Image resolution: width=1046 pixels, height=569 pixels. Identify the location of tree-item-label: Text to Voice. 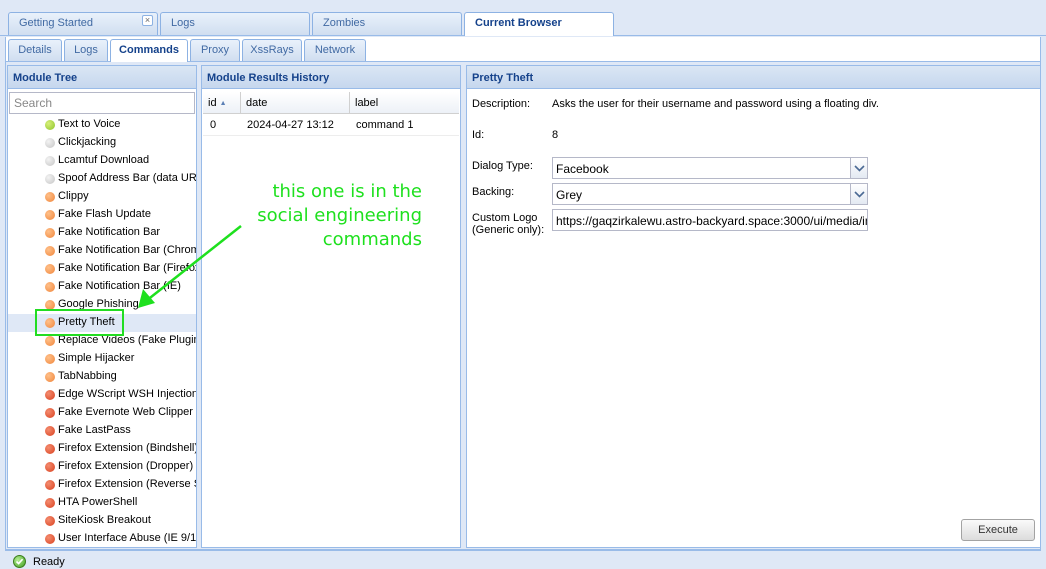
(89, 124).